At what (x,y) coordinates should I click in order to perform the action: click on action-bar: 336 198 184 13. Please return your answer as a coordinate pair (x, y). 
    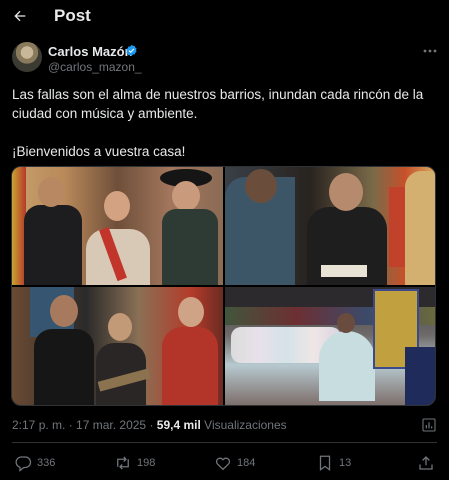
    Looking at the image, I should click on (224, 463).